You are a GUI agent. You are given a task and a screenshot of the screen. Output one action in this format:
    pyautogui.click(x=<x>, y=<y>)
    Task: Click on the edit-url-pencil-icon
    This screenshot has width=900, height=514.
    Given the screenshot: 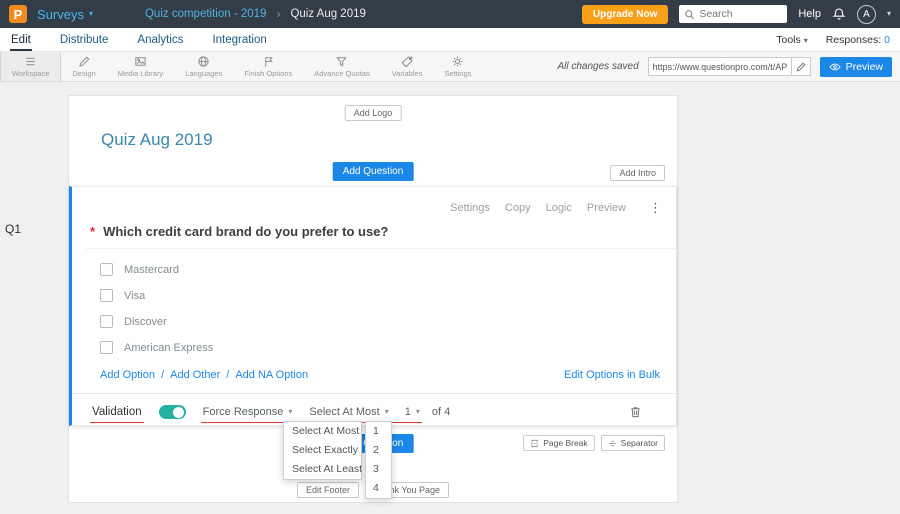 What is the action you would take?
    pyautogui.click(x=800, y=66)
    